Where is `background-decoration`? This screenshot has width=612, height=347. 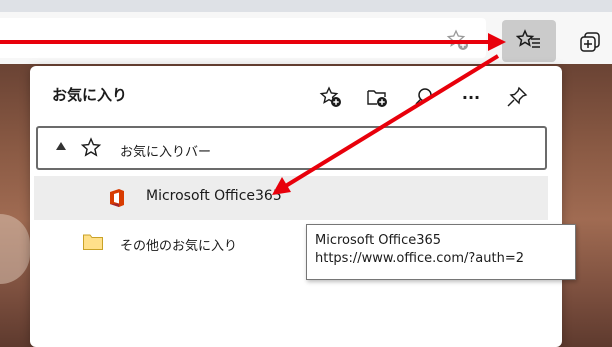
background-decoration is located at coordinates (15, 249).